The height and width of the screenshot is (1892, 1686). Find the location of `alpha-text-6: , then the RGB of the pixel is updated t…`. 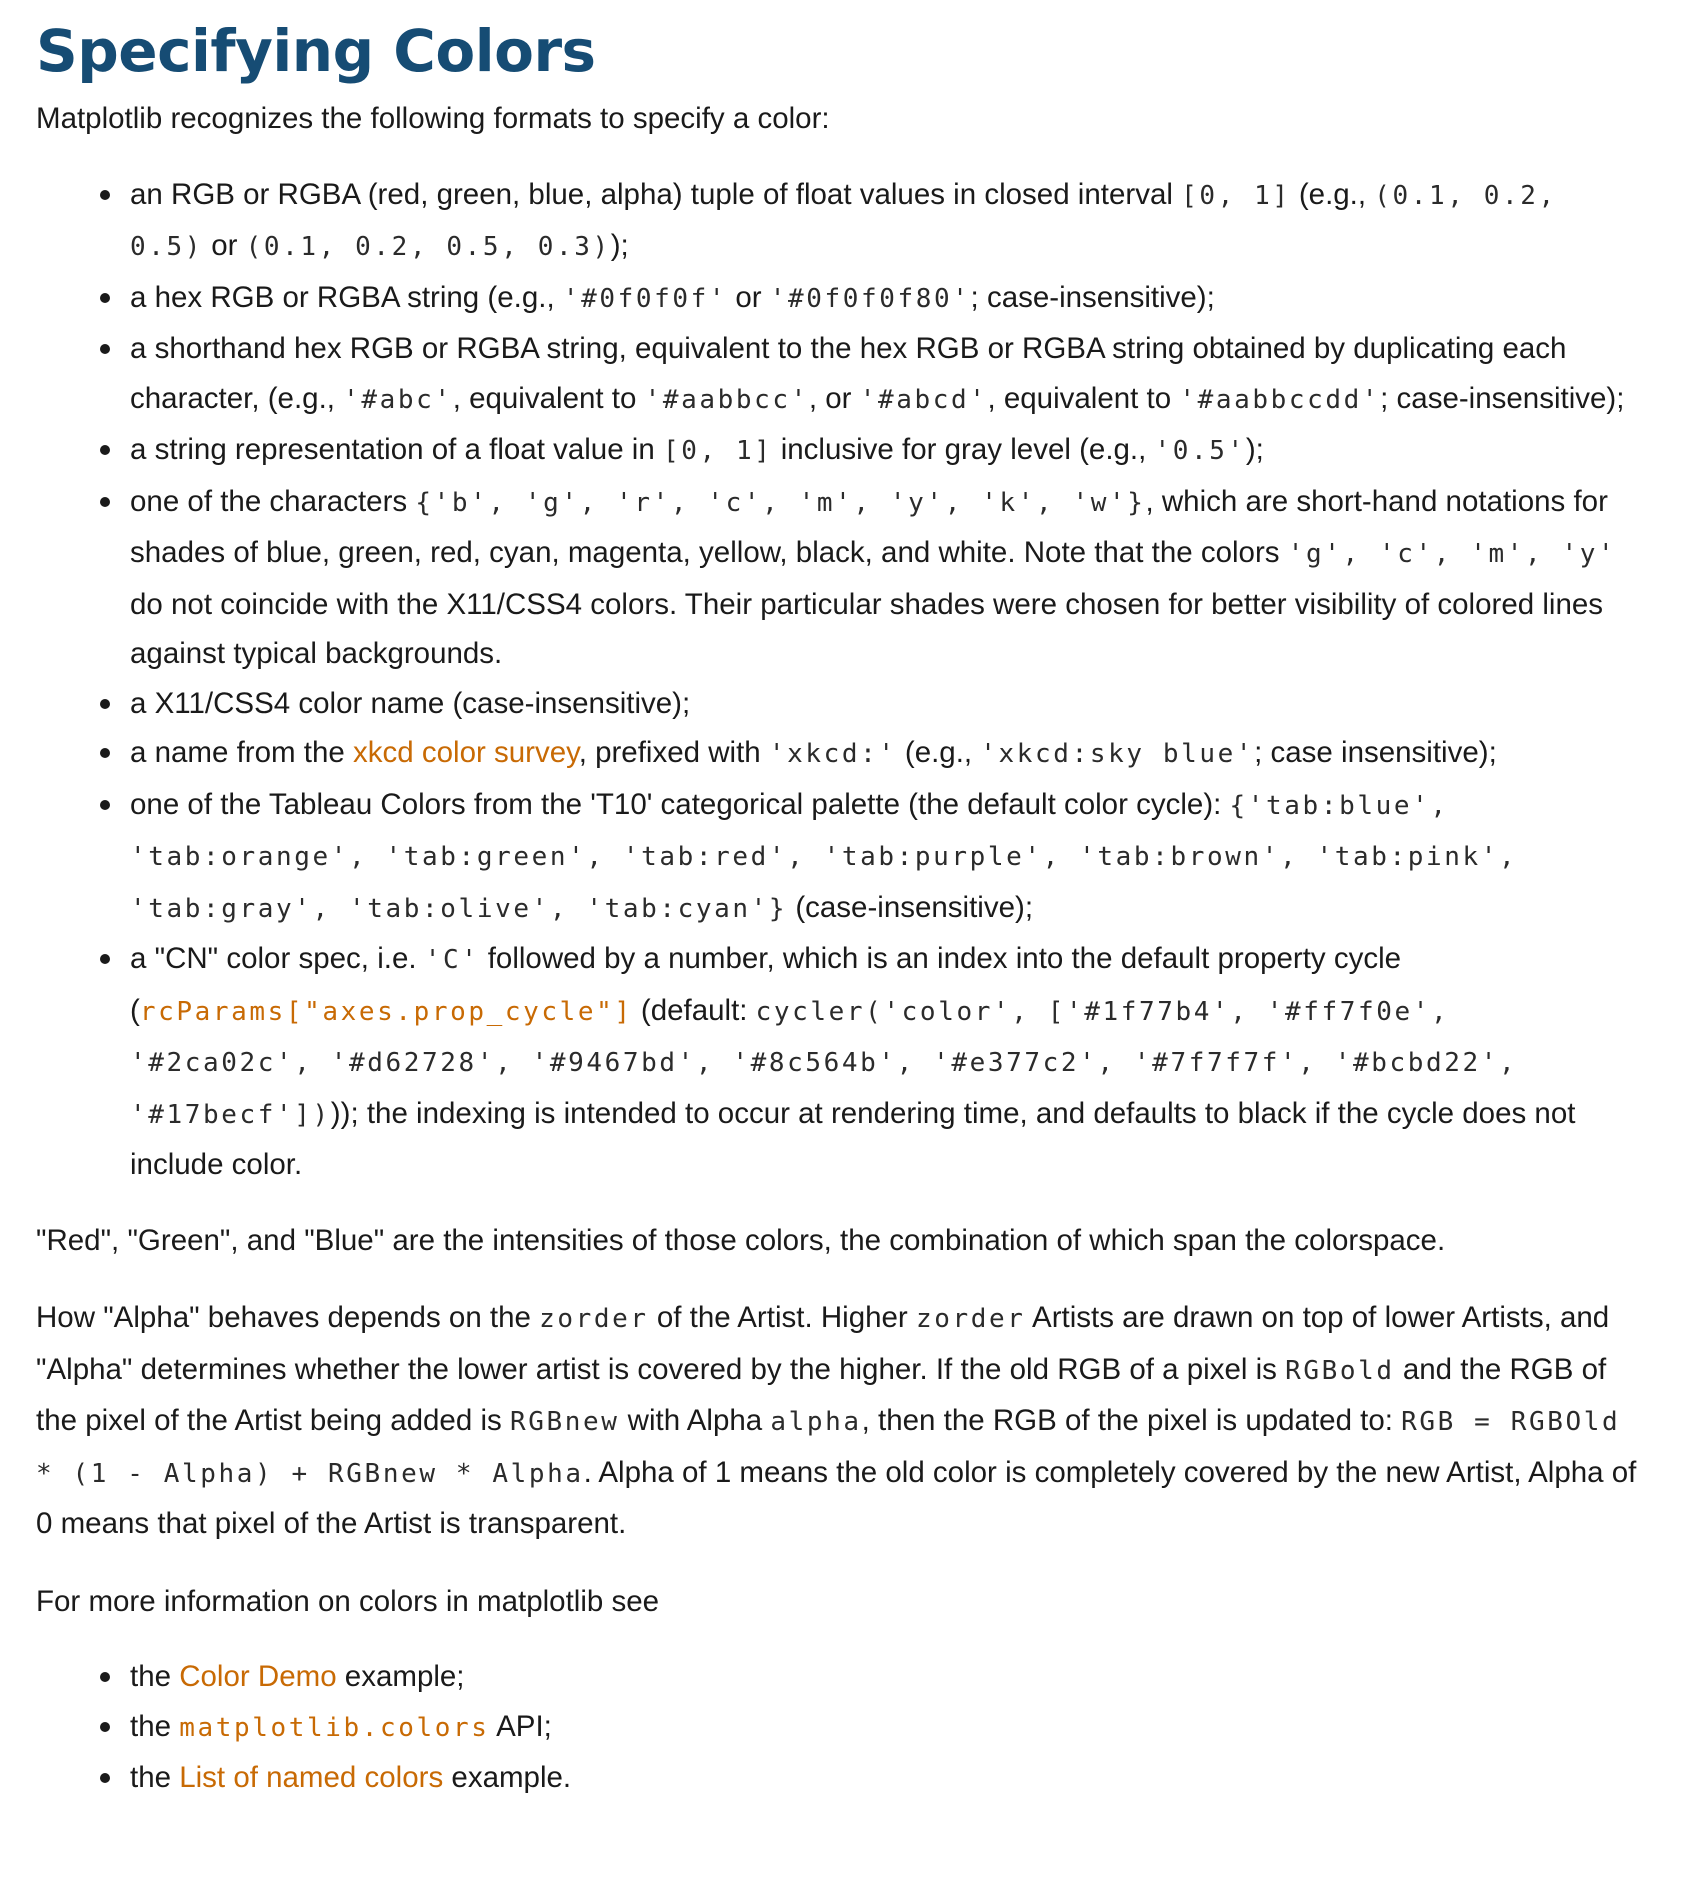

alpha-text-6: , then the RGB of the pixel is updated t… is located at coordinates (1131, 1420).